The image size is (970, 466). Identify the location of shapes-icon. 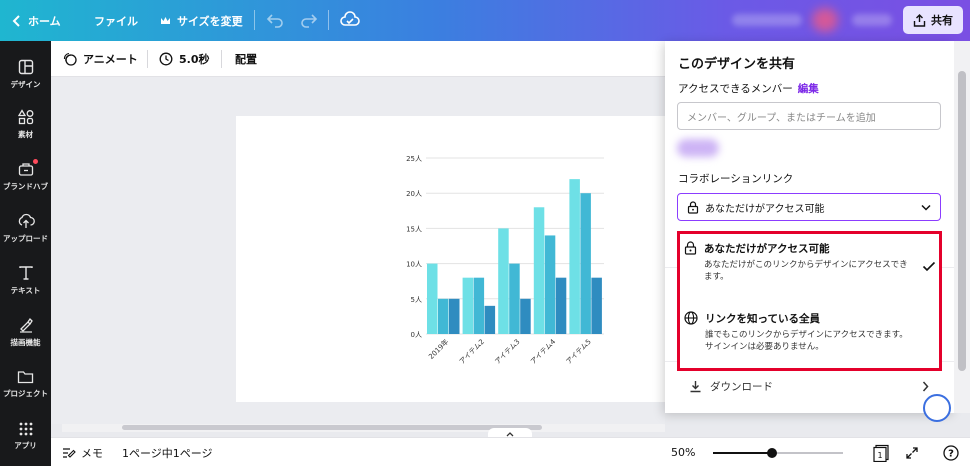
(25, 116).